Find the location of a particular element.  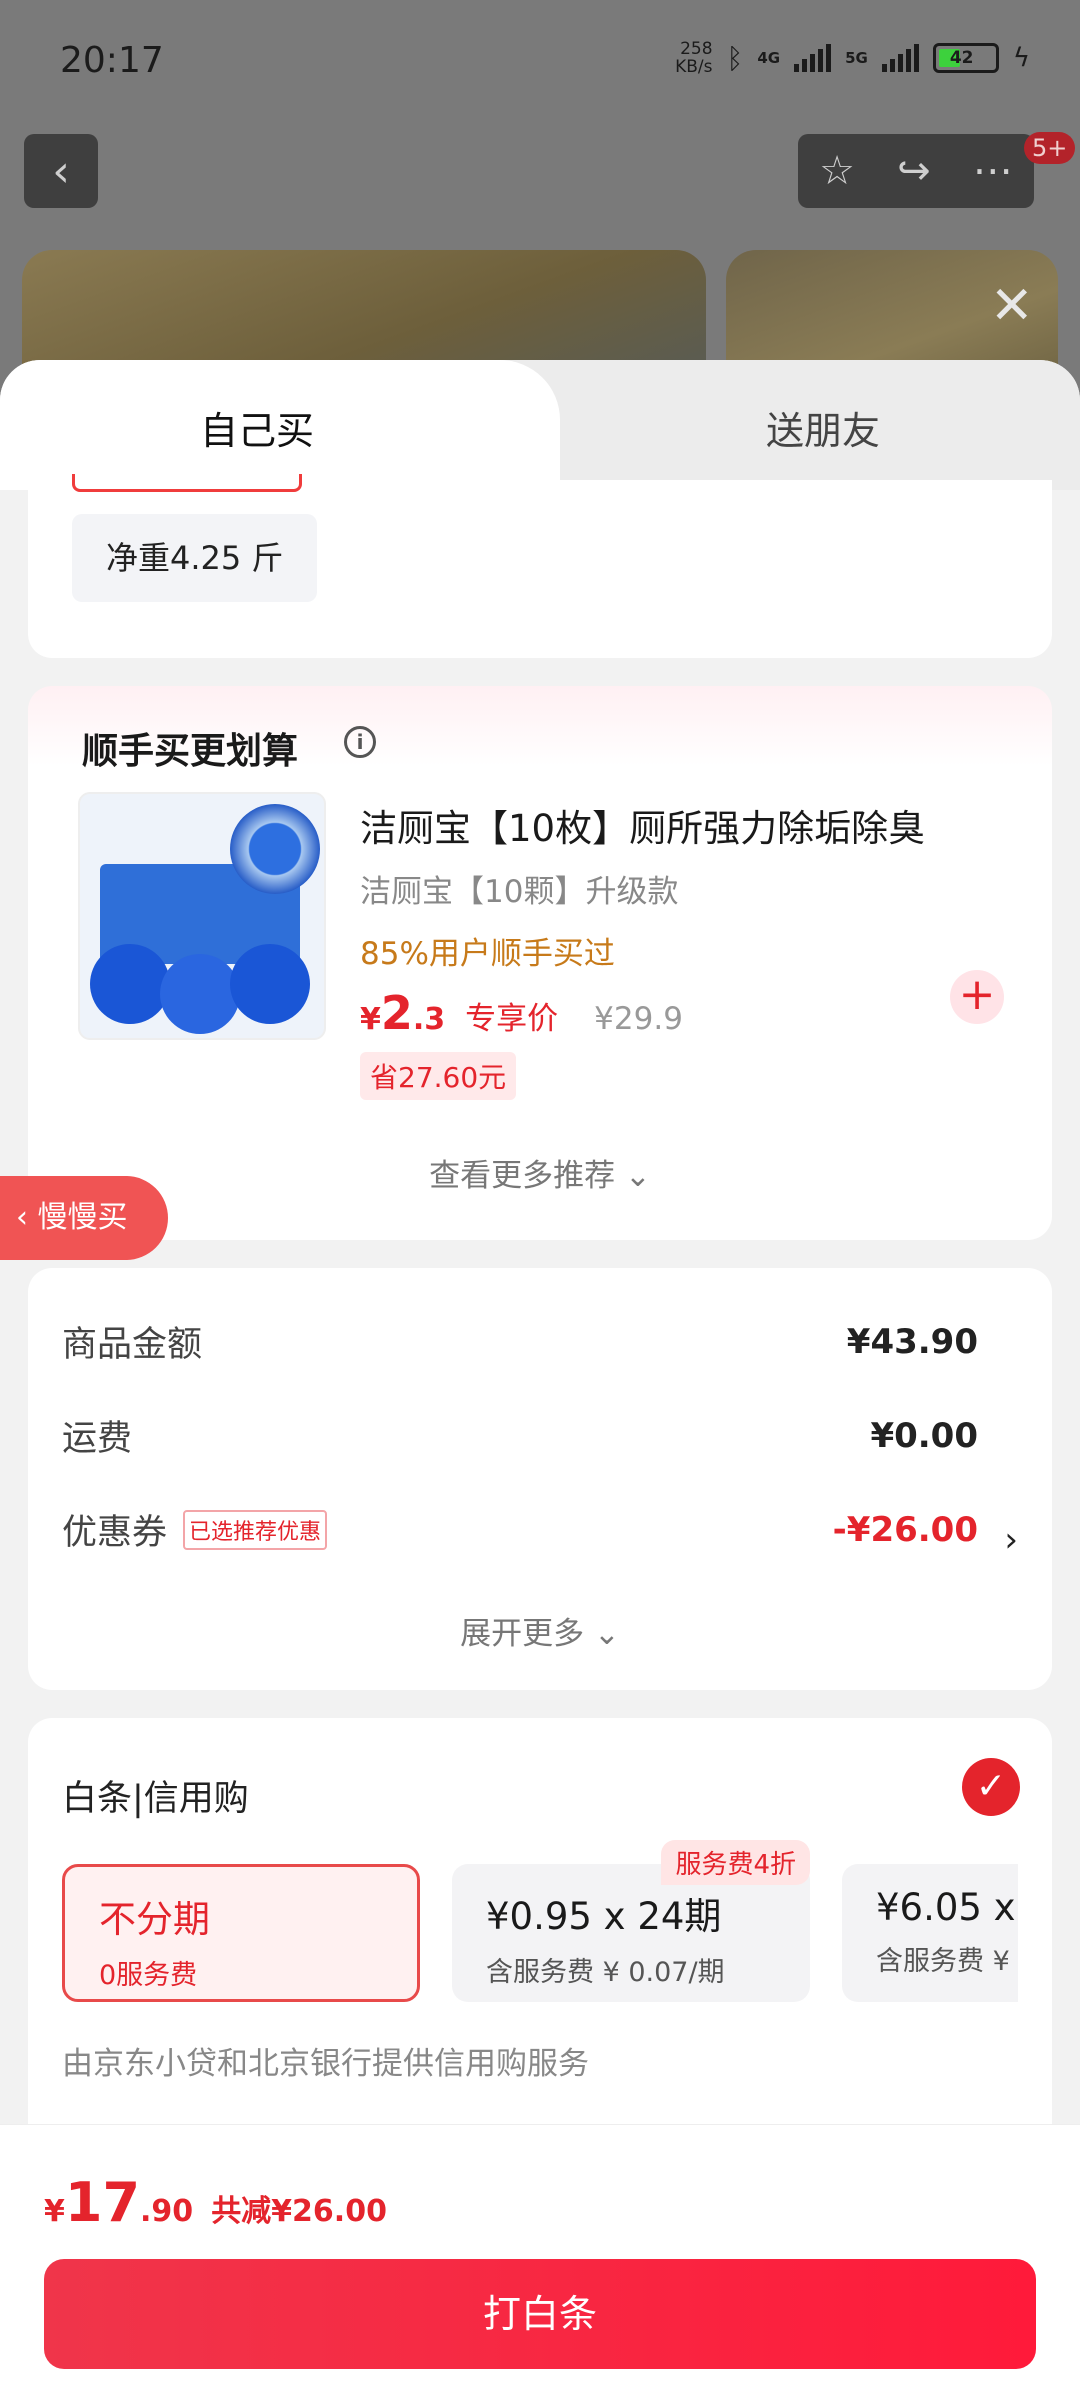

tab-send-friend-label: 送朋友 is located at coordinates (823, 431).